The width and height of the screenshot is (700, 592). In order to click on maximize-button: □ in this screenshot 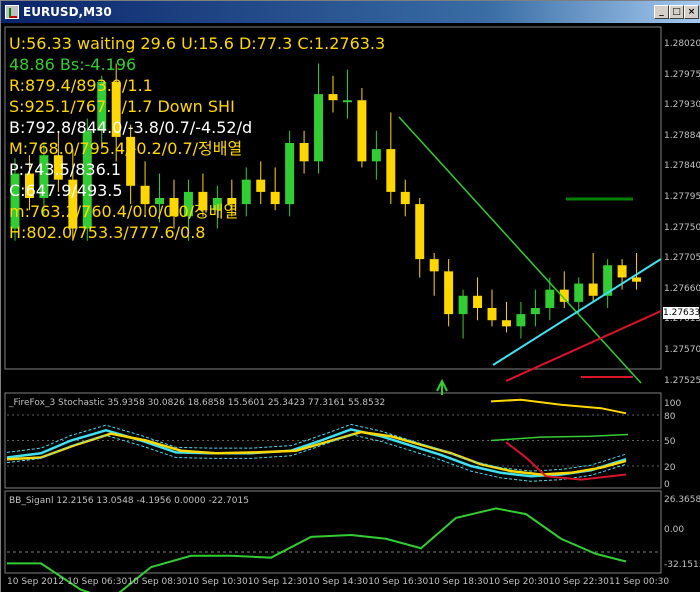, I will do `click(676, 12)`.